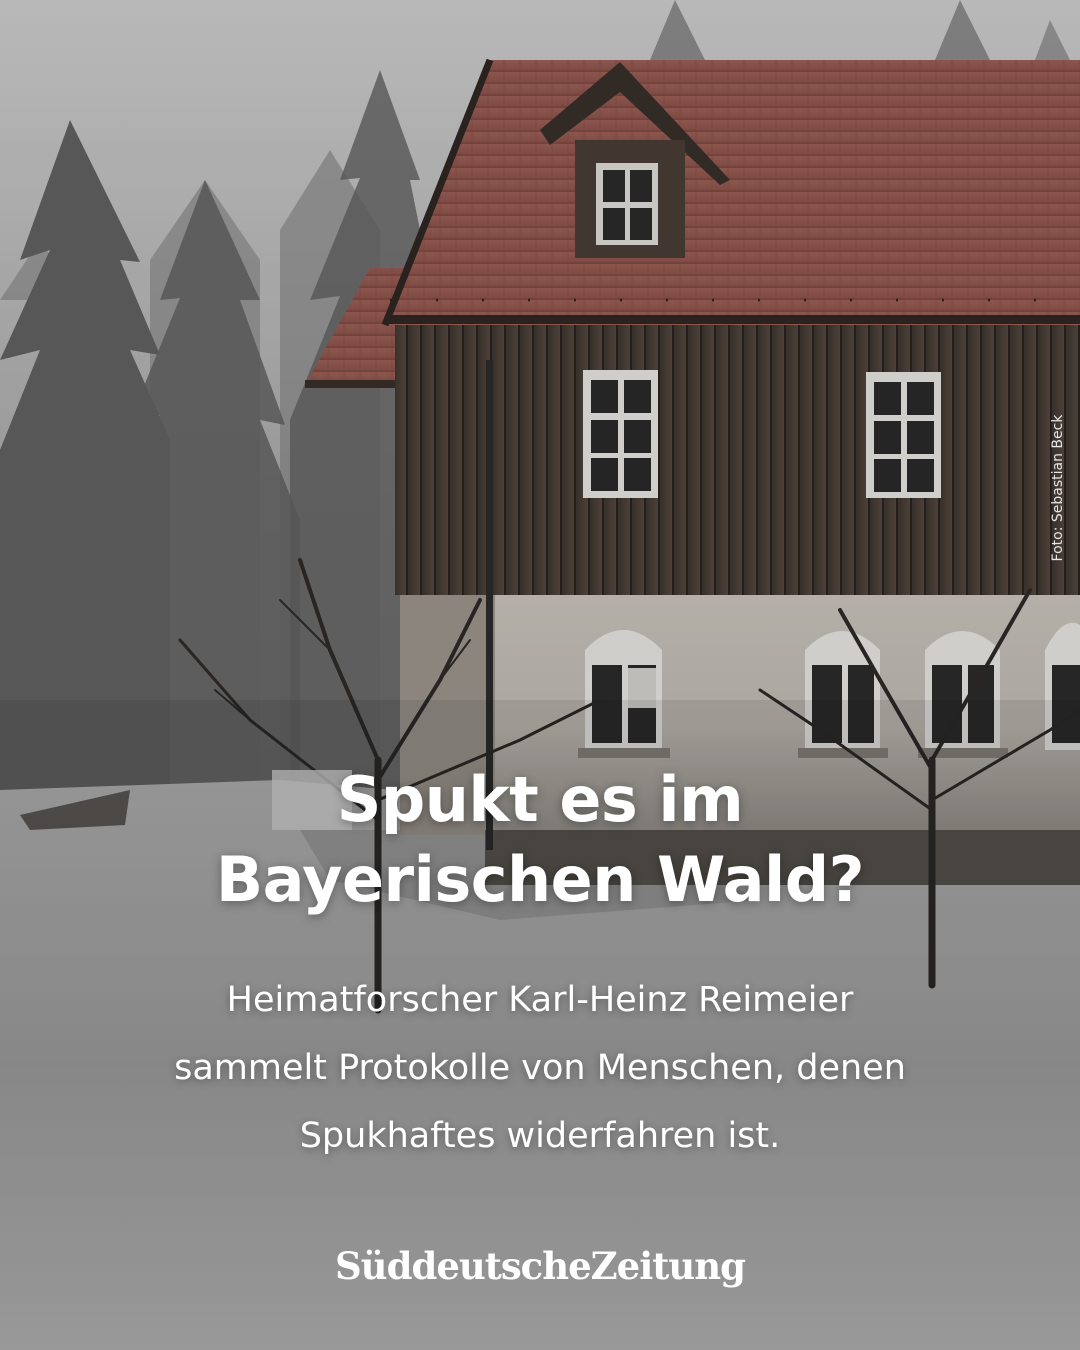 This screenshot has height=1350, width=1080. What do you see at coordinates (540, 879) in the screenshot?
I see `headline-line: Bayerischen Wald?` at bounding box center [540, 879].